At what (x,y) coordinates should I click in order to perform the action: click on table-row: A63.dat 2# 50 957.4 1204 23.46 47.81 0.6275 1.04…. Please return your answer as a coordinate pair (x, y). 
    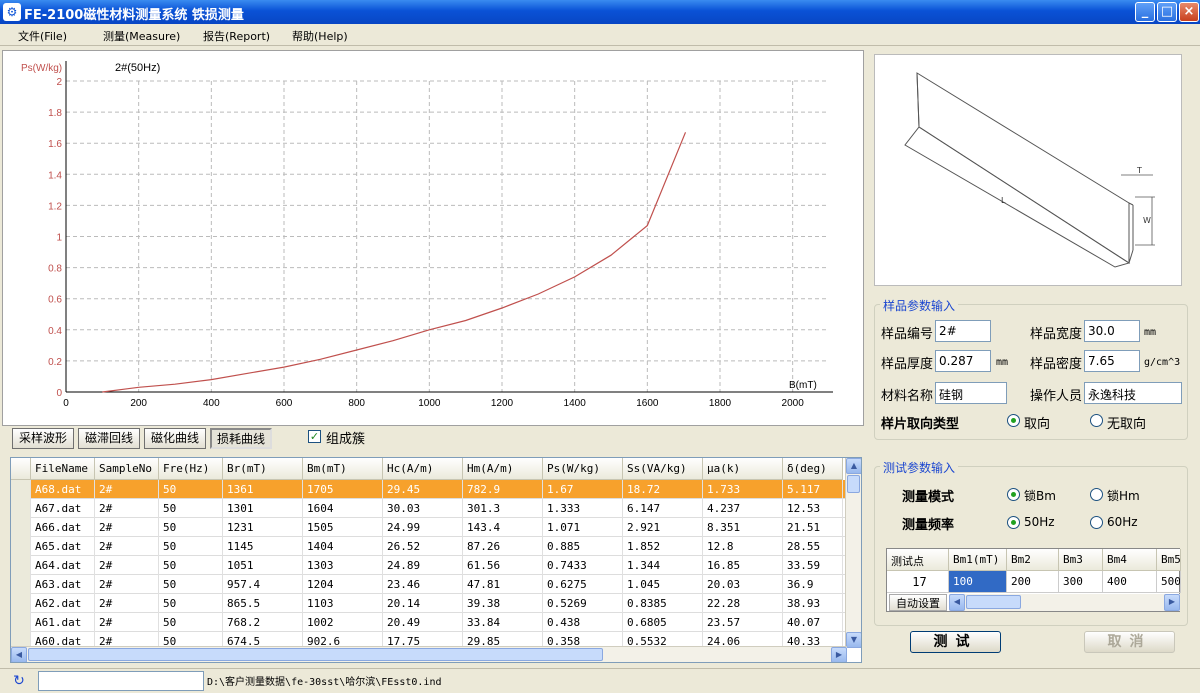
    Looking at the image, I should click on (429, 584).